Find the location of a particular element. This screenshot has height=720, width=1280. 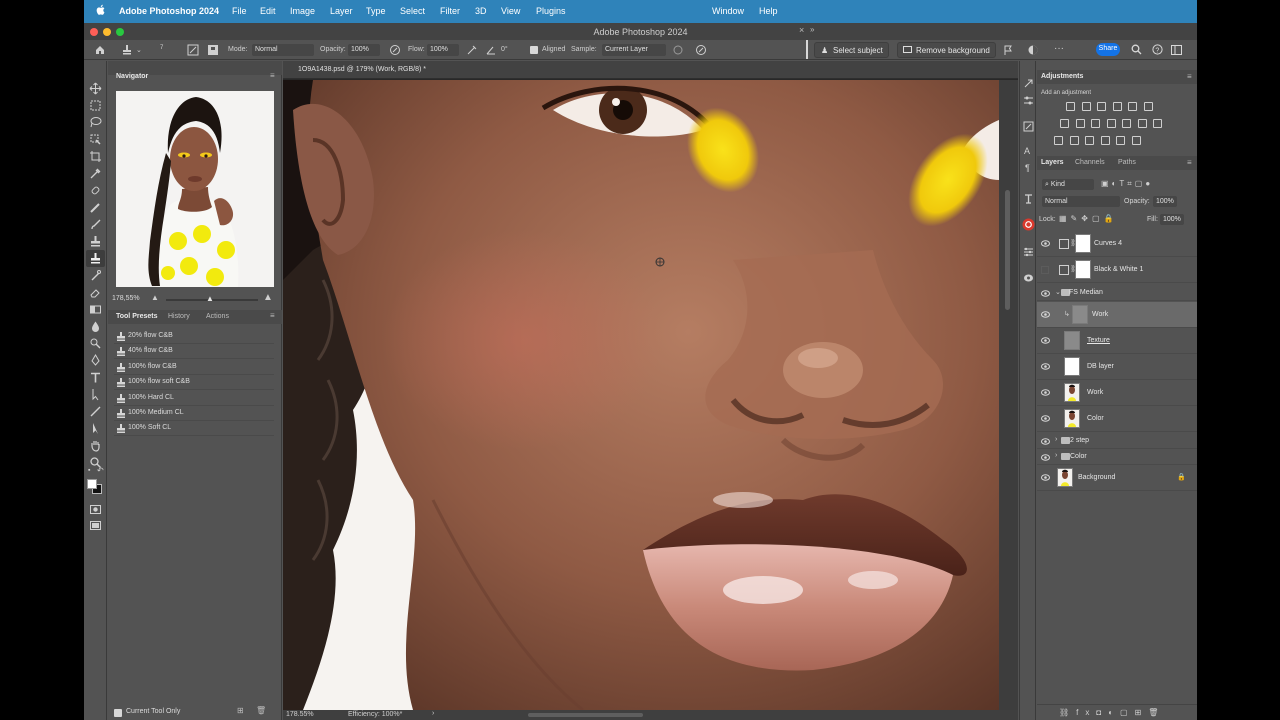

angle-value: 0° is located at coordinates (504, 49).